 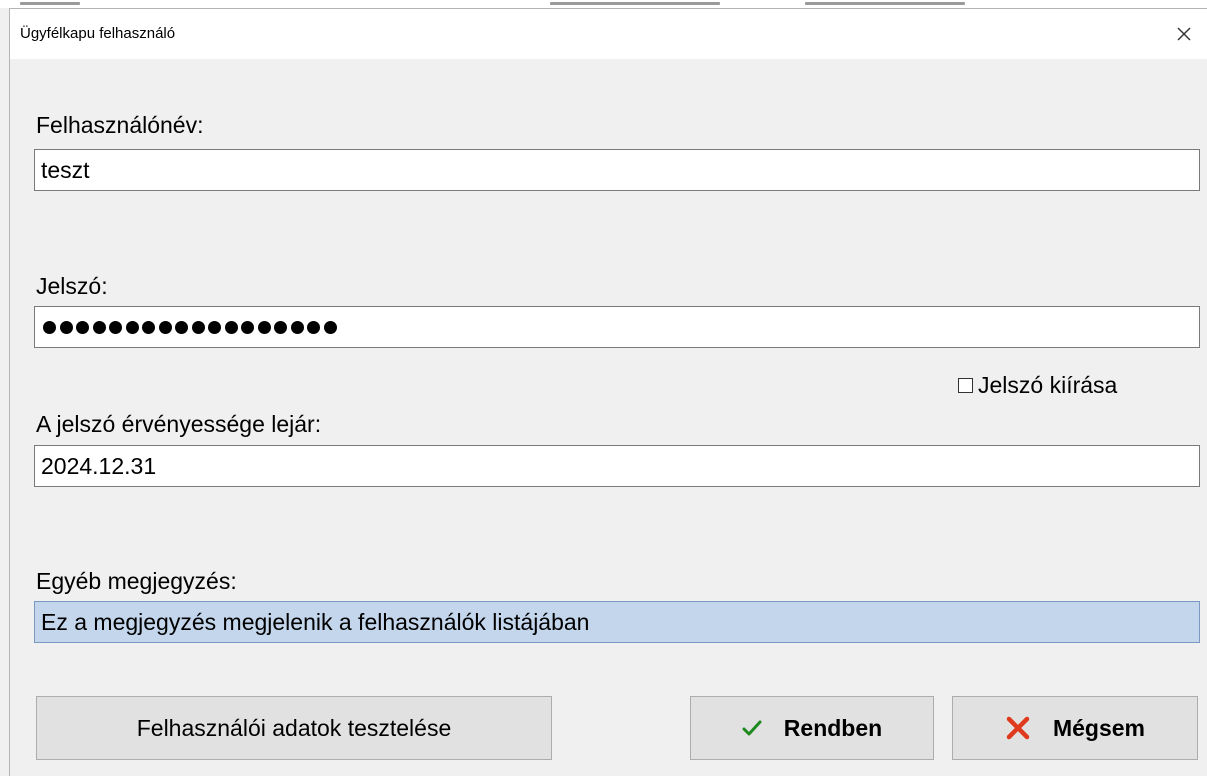 What do you see at coordinates (1099, 727) in the screenshot?
I see `cancel-label: Mégsem` at bounding box center [1099, 727].